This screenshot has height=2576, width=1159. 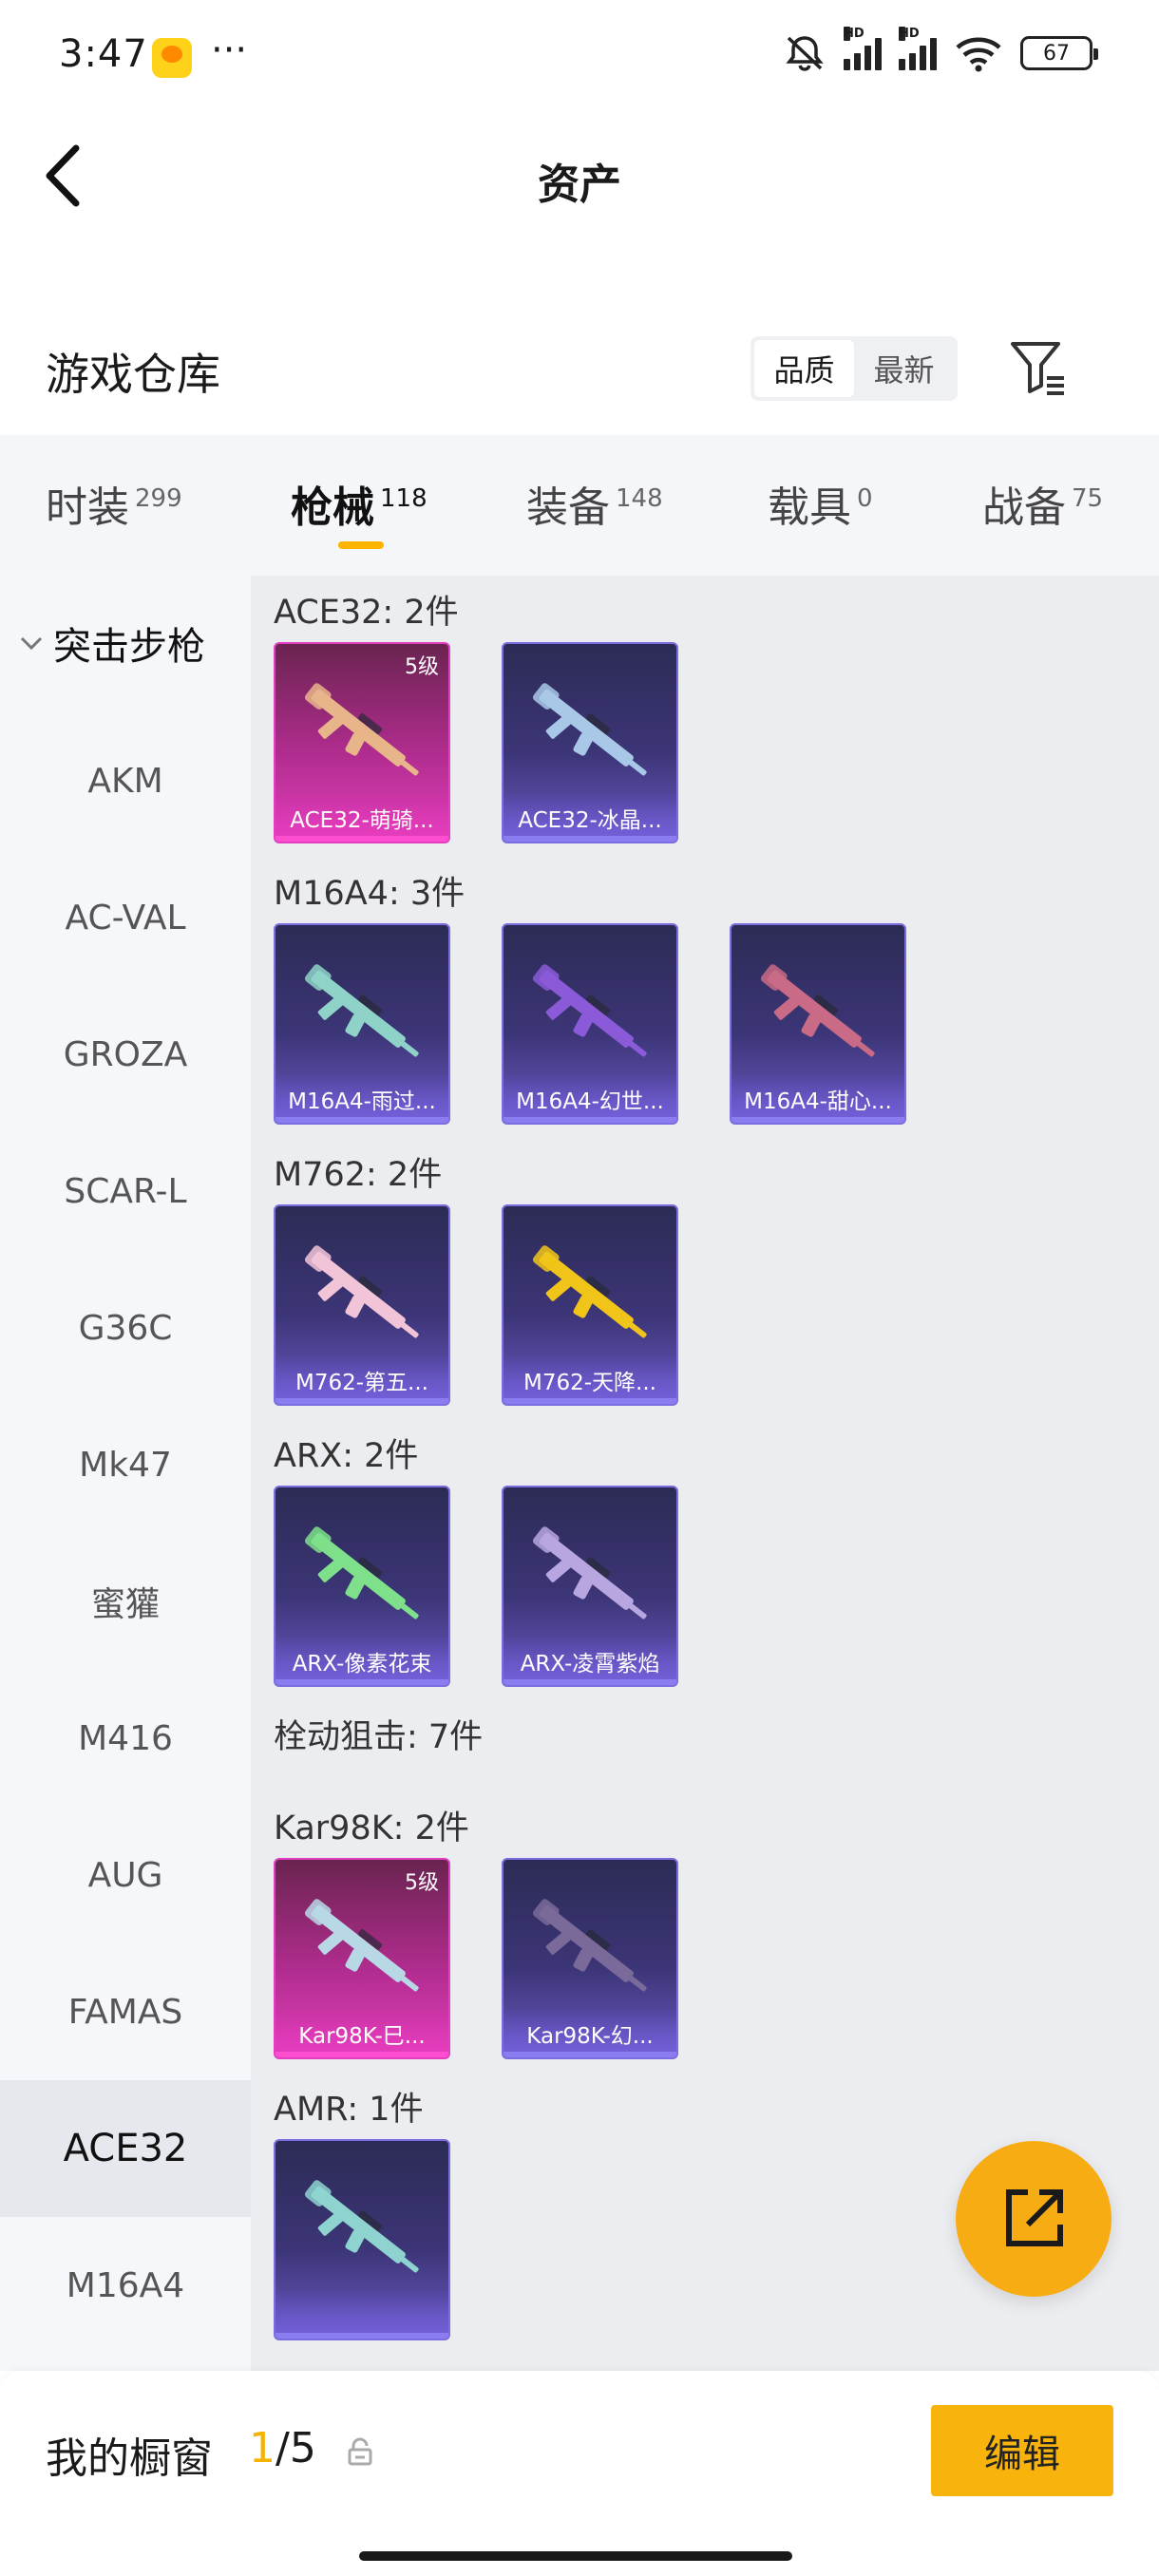 What do you see at coordinates (125, 1738) in the screenshot?
I see `sidebar-item-m416: M416` at bounding box center [125, 1738].